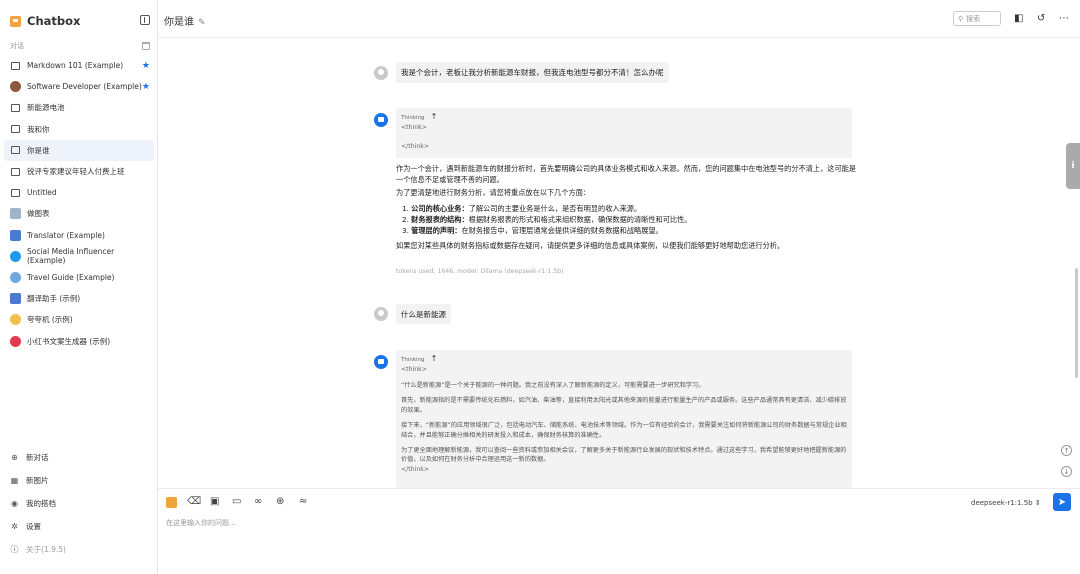  Describe the element at coordinates (79, 298) in the screenshot. I see `conversation-item: 翻译助手 (示例)` at that location.